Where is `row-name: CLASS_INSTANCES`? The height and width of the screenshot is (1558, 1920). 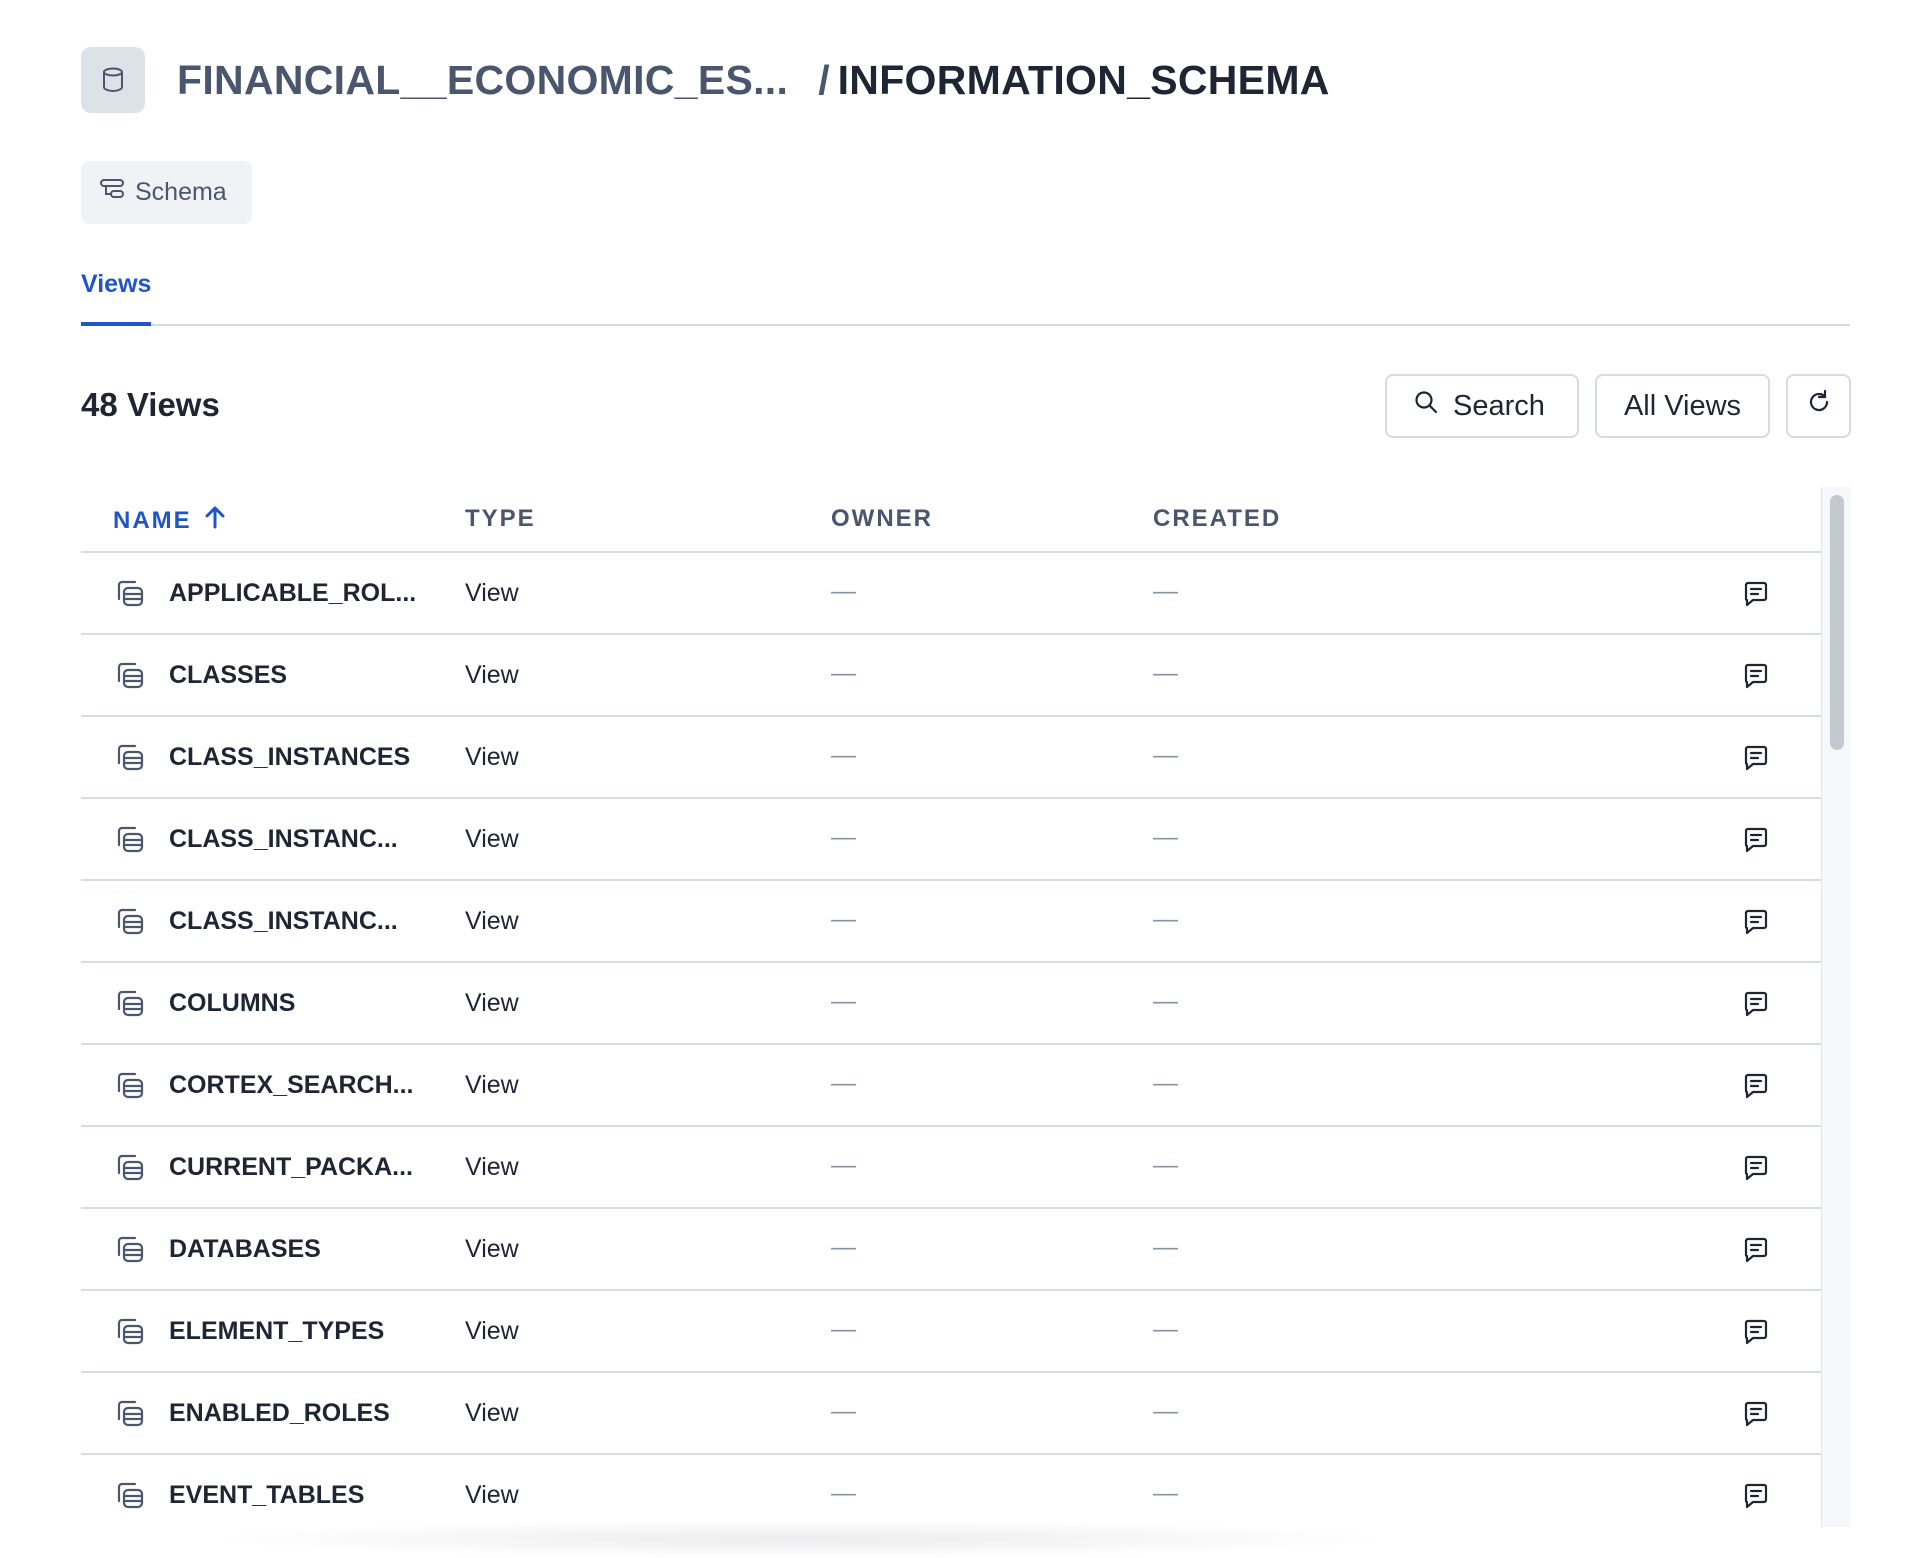 row-name: CLASS_INSTANCES is located at coordinates (289, 757).